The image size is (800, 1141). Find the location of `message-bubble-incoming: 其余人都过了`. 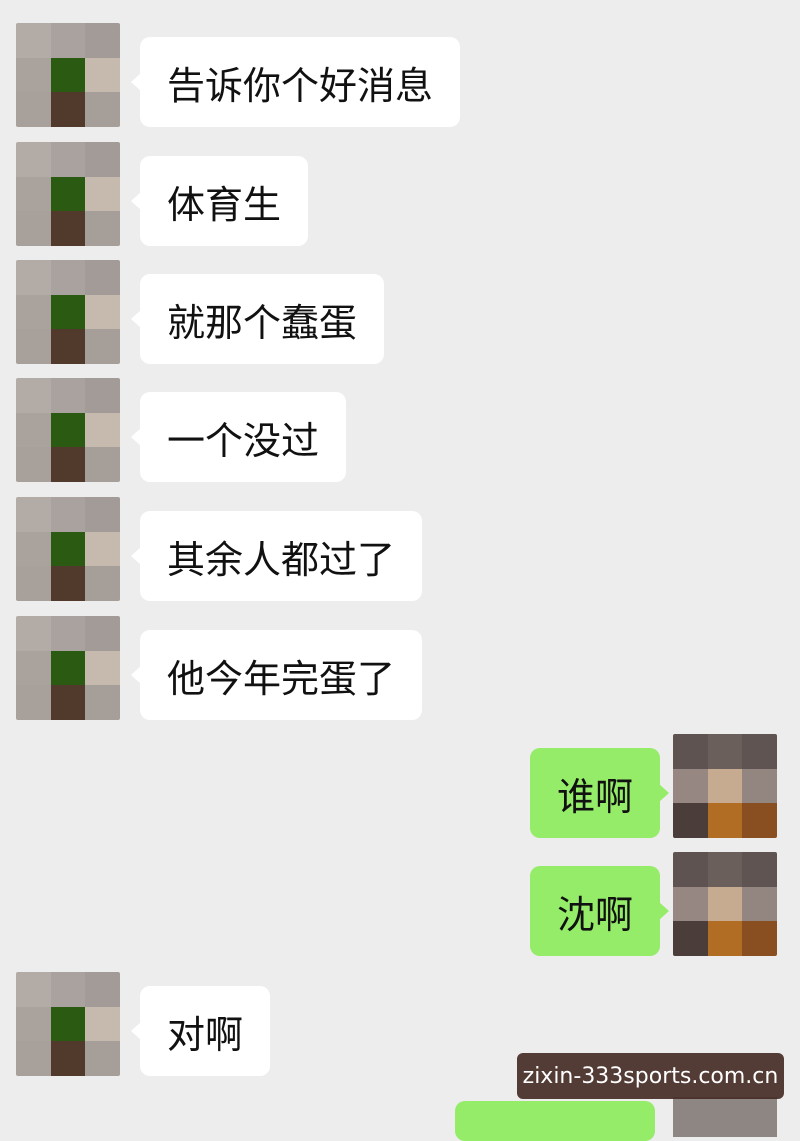

message-bubble-incoming: 其余人都过了 is located at coordinates (276, 556).